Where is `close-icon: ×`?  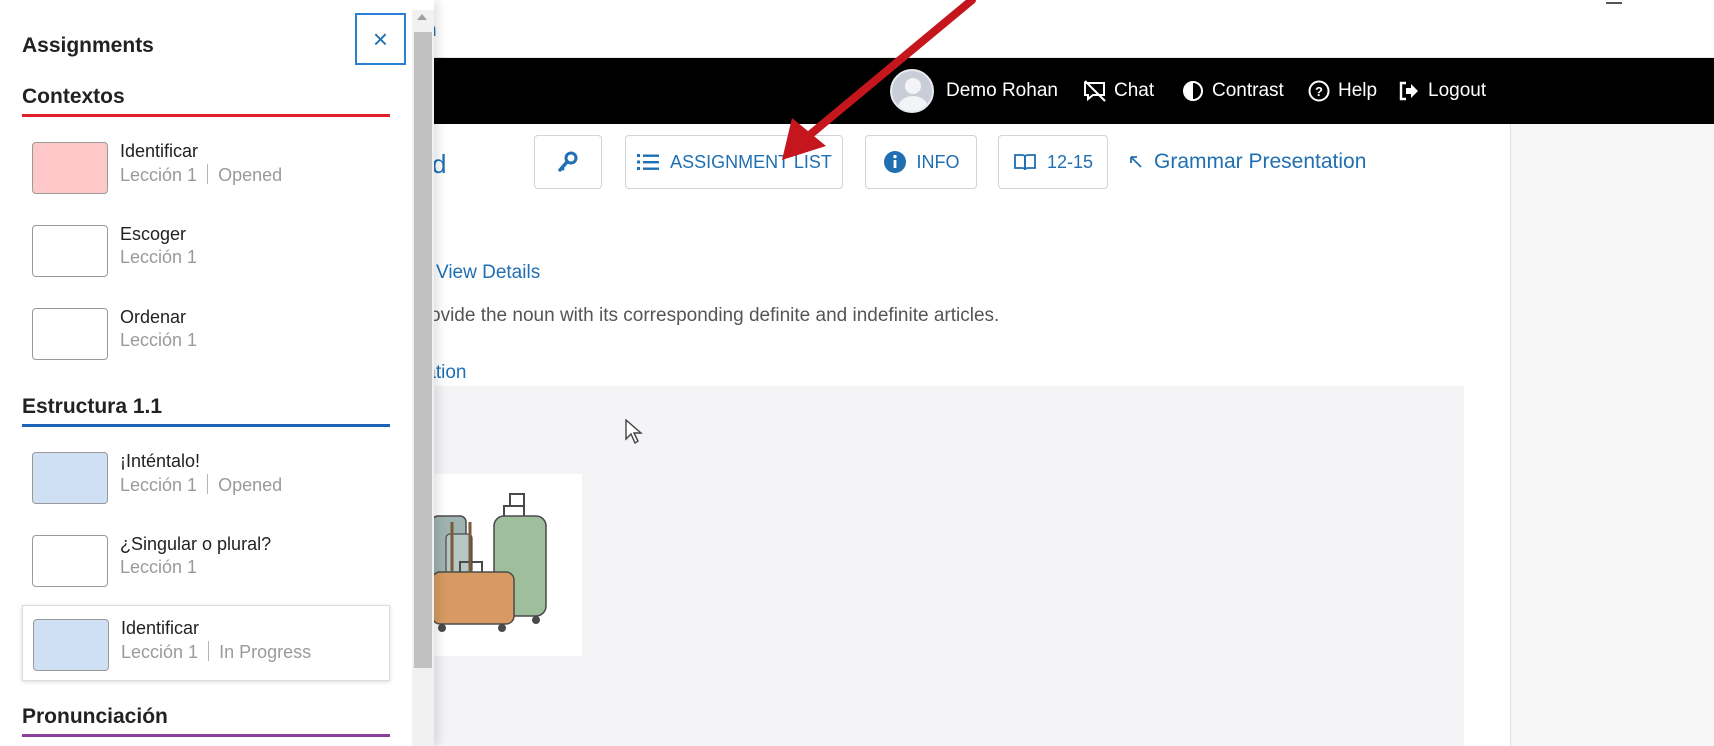 close-icon: × is located at coordinates (380, 38).